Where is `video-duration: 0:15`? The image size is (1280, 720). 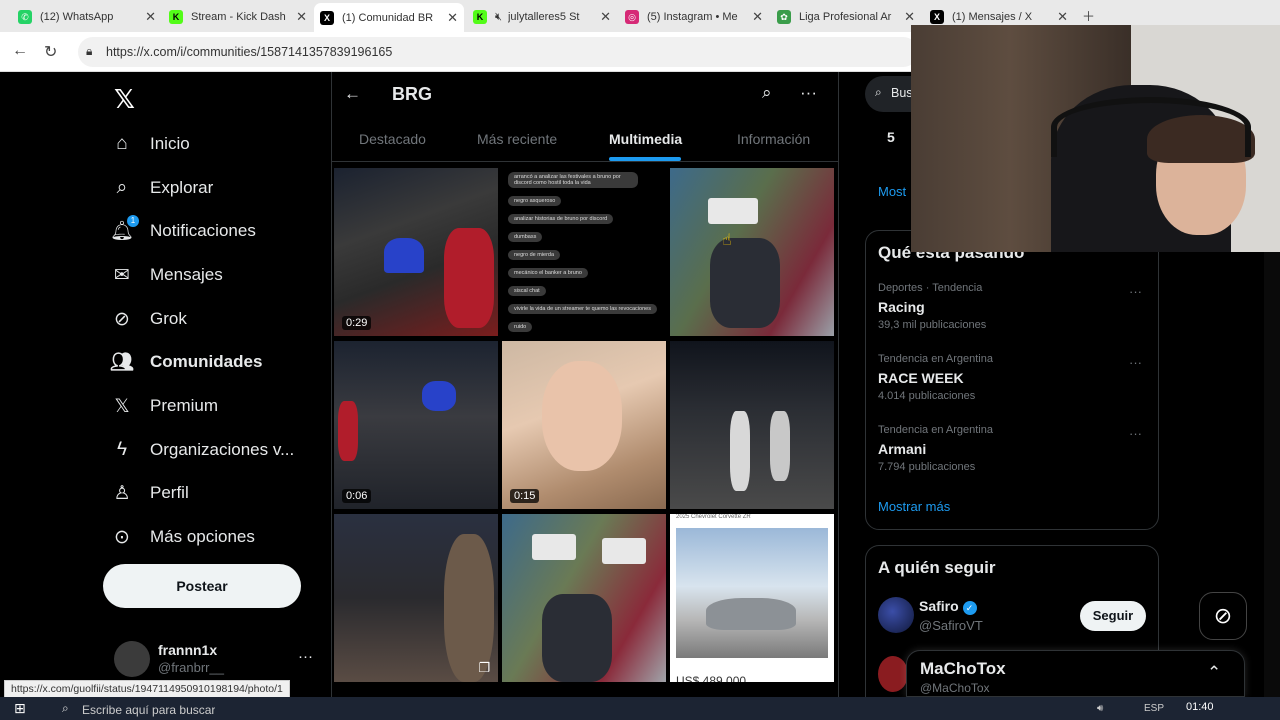
video-duration: 0:15 is located at coordinates (525, 496).